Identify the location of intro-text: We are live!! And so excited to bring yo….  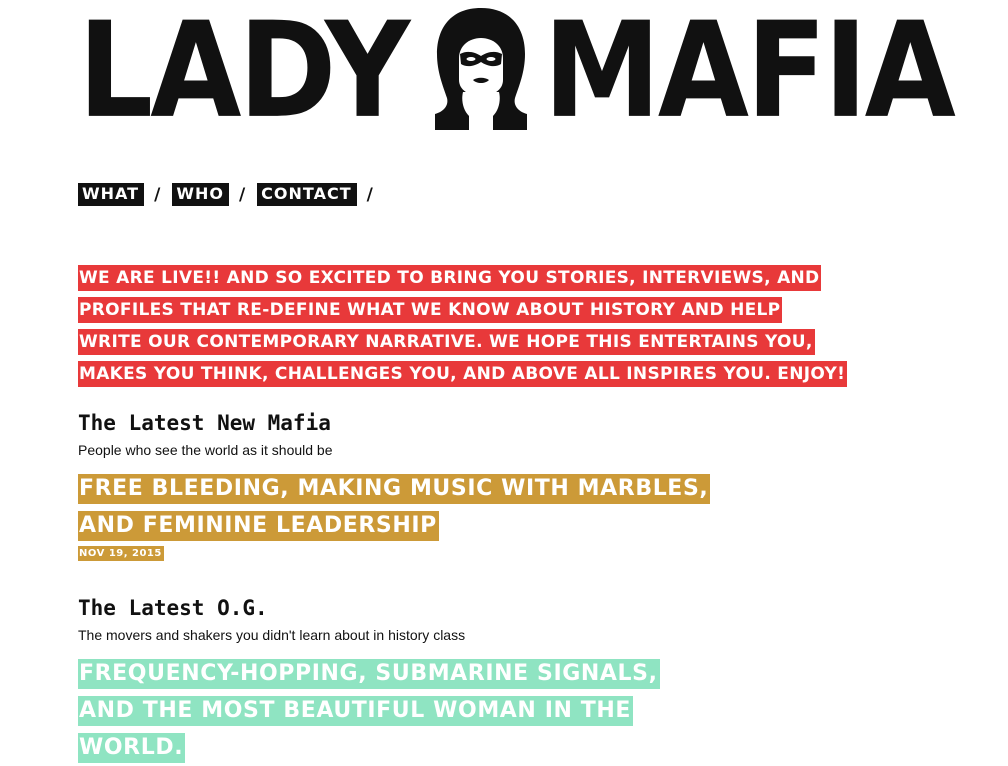
(463, 326).